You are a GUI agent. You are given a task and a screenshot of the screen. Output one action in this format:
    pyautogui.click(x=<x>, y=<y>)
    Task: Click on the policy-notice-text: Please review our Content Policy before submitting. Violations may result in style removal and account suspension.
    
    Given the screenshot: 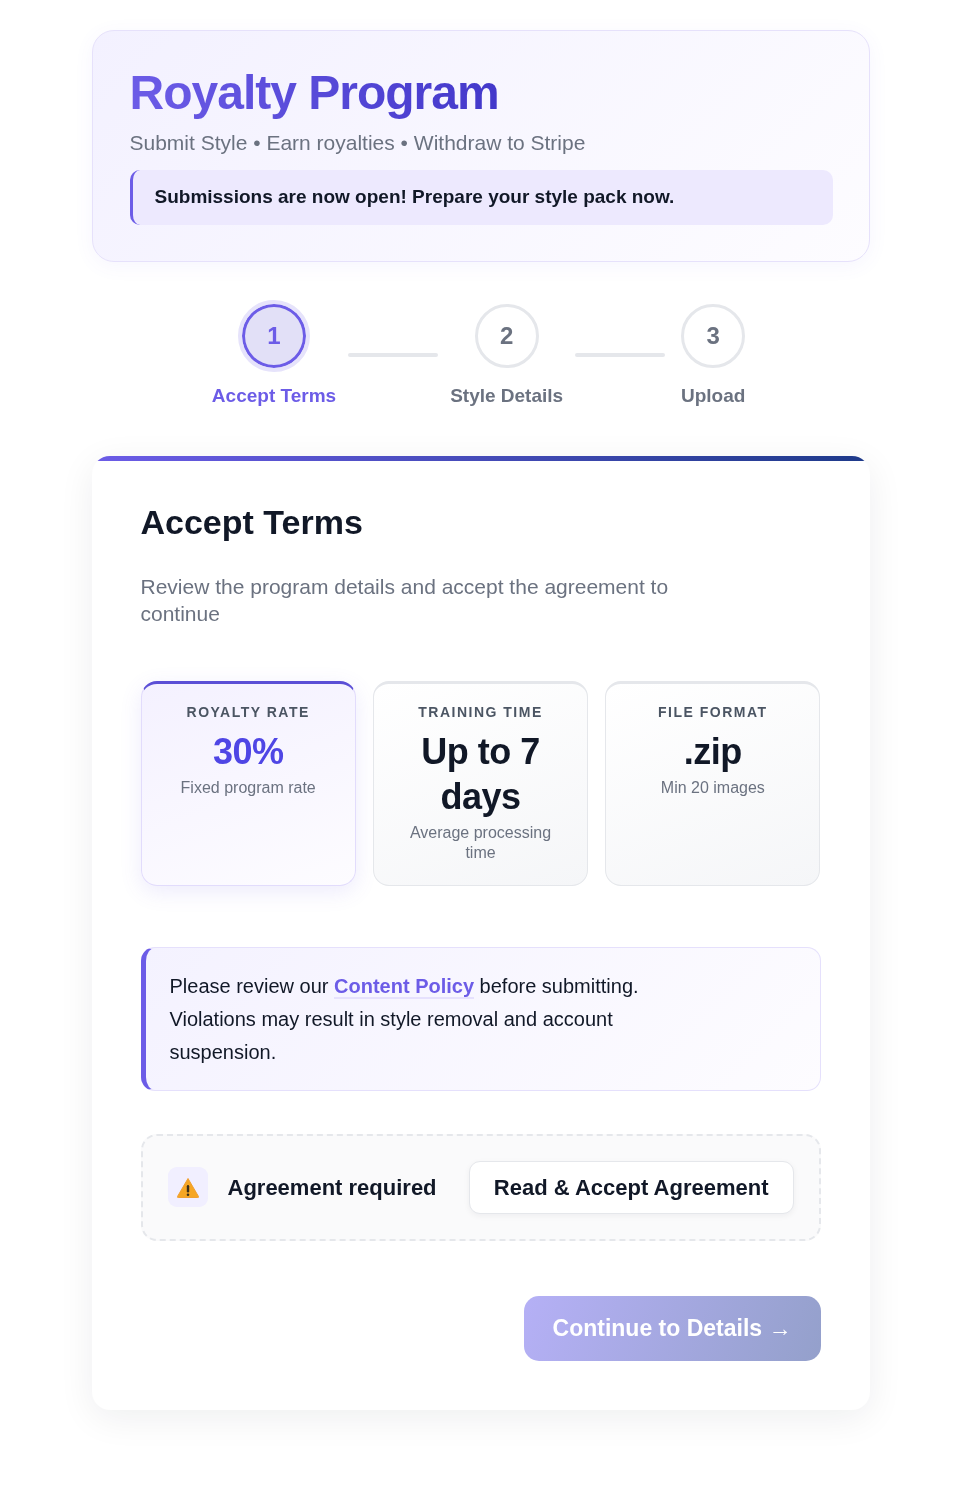 What is the action you would take?
    pyautogui.click(x=404, y=1019)
    